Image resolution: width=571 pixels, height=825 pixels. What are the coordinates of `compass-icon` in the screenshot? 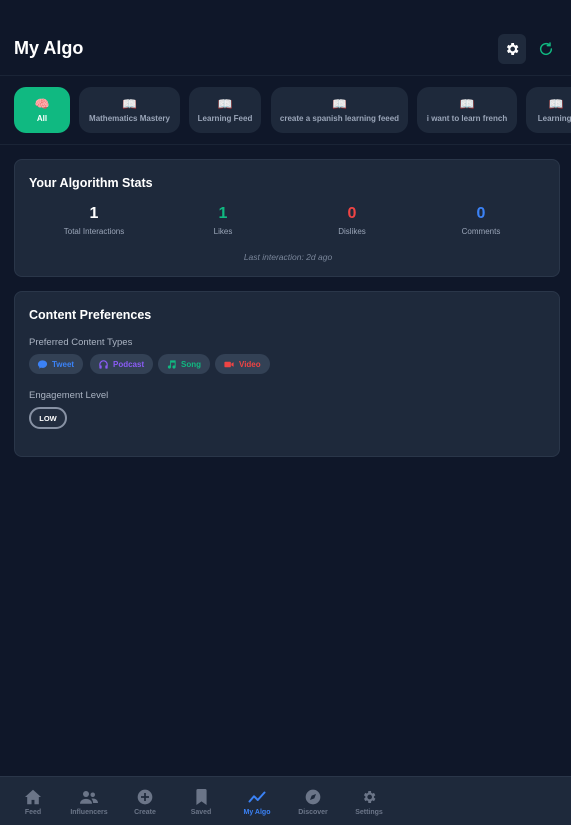 It's located at (313, 797).